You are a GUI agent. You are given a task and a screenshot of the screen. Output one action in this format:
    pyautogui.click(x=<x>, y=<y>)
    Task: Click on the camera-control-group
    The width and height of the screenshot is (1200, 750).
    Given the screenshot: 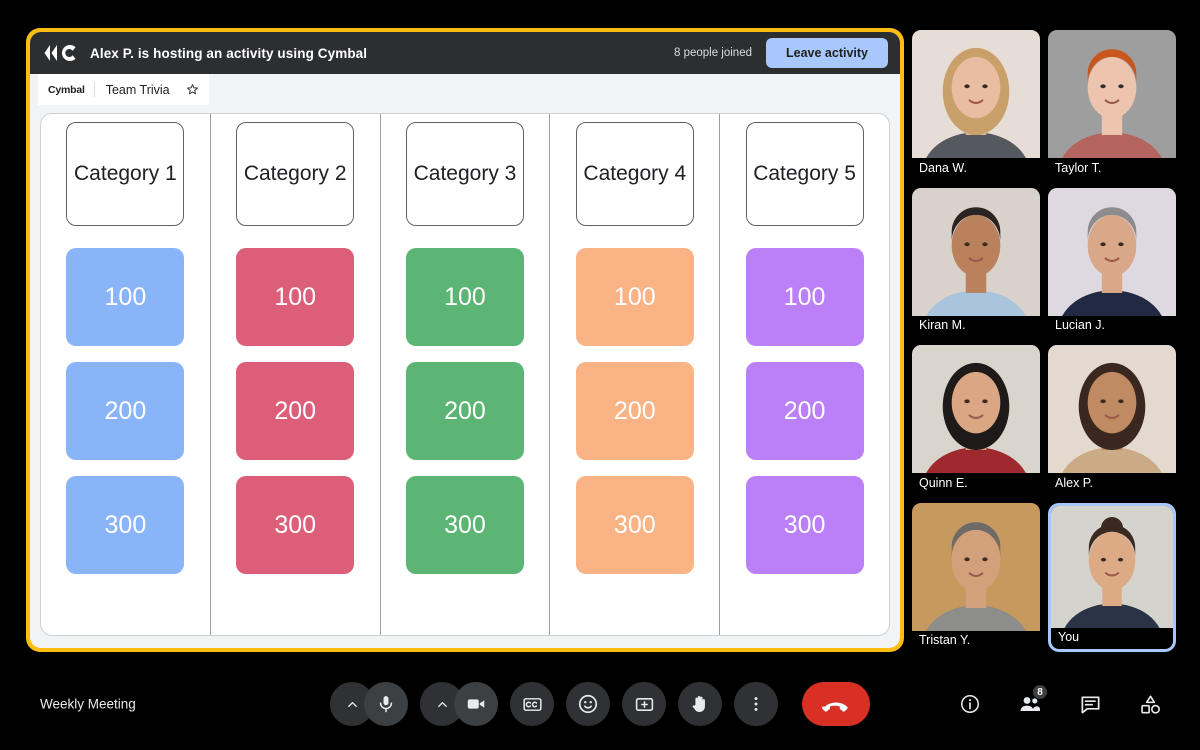 What is the action you would take?
    pyautogui.click(x=459, y=704)
    